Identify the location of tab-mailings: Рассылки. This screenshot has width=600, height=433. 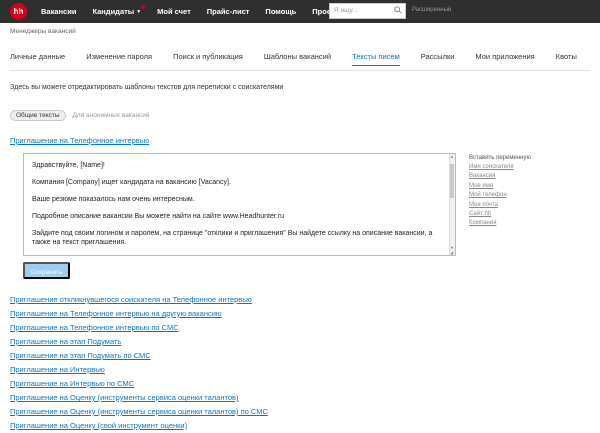
(438, 59).